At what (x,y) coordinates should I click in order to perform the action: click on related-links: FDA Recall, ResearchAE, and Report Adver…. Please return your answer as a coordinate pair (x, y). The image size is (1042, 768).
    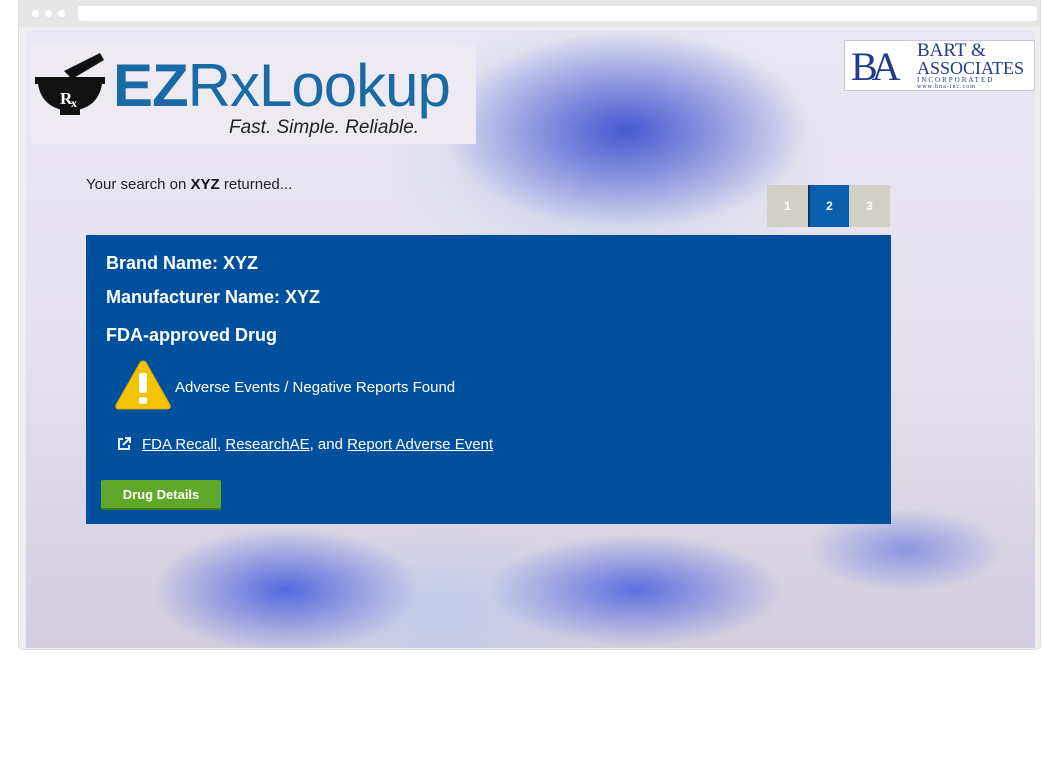
    Looking at the image, I should click on (317, 444).